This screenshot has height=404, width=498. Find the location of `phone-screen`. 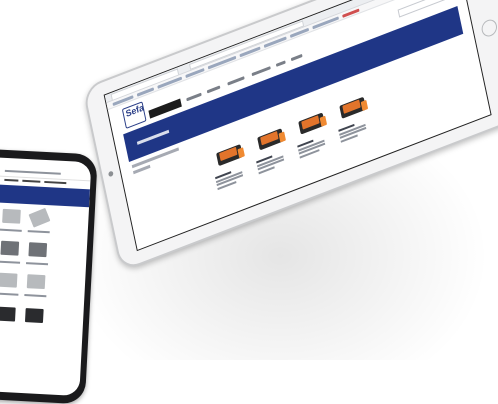

phone-screen is located at coordinates (46, 276).